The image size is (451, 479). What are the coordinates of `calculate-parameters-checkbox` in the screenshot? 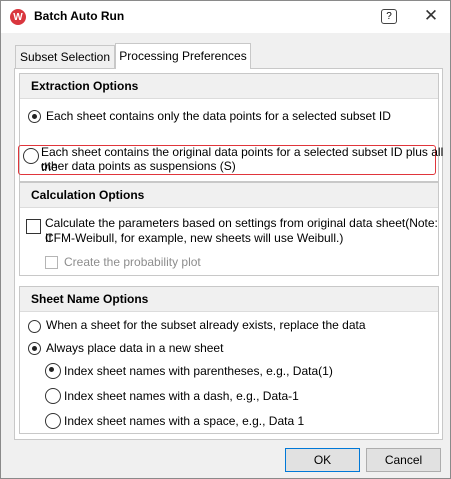 It's located at (33, 226).